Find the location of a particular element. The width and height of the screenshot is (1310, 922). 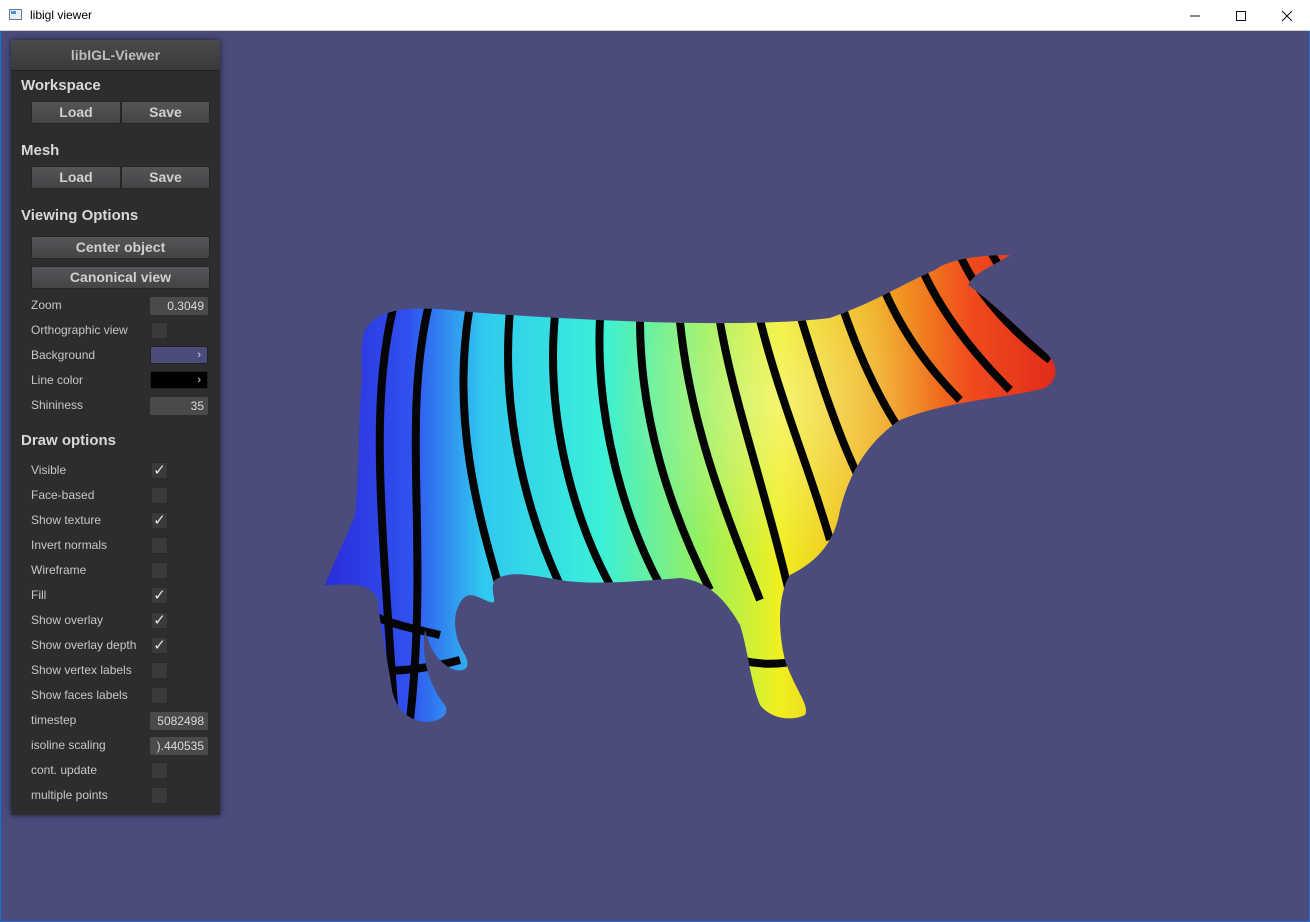

line-color-picker: › is located at coordinates (179, 380).